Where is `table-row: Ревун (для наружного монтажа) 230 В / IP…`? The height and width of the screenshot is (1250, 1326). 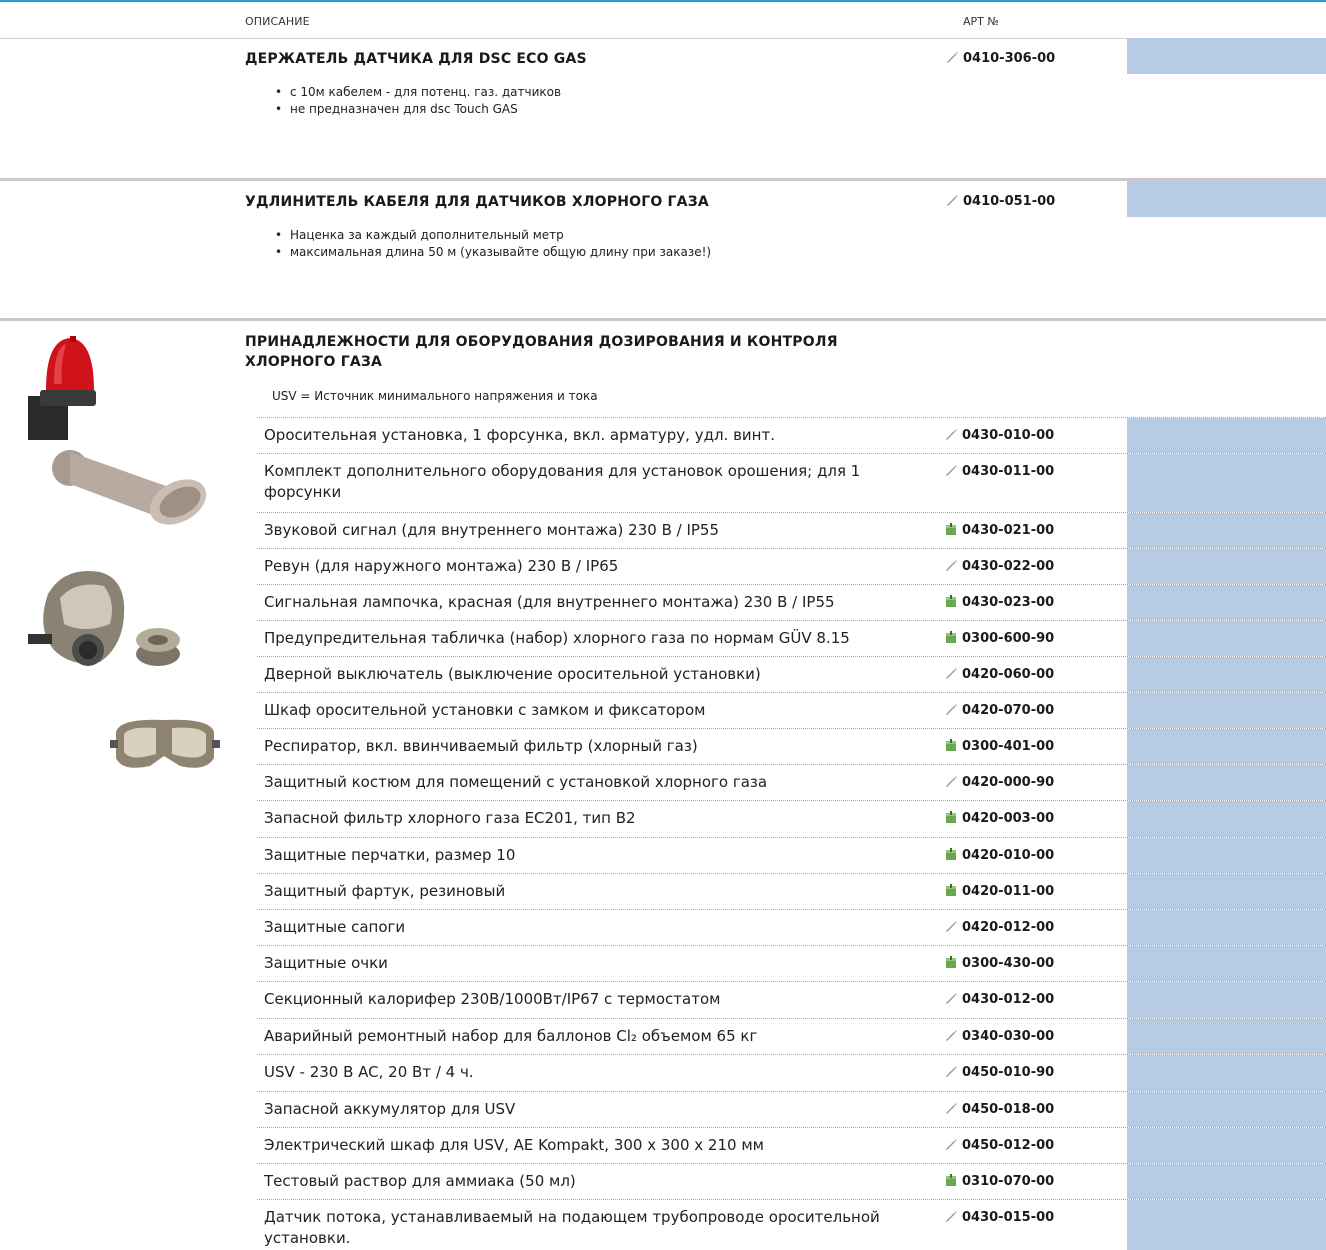 table-row: Ревун (для наружного монтажа) 230 В / IP… is located at coordinates (791, 566).